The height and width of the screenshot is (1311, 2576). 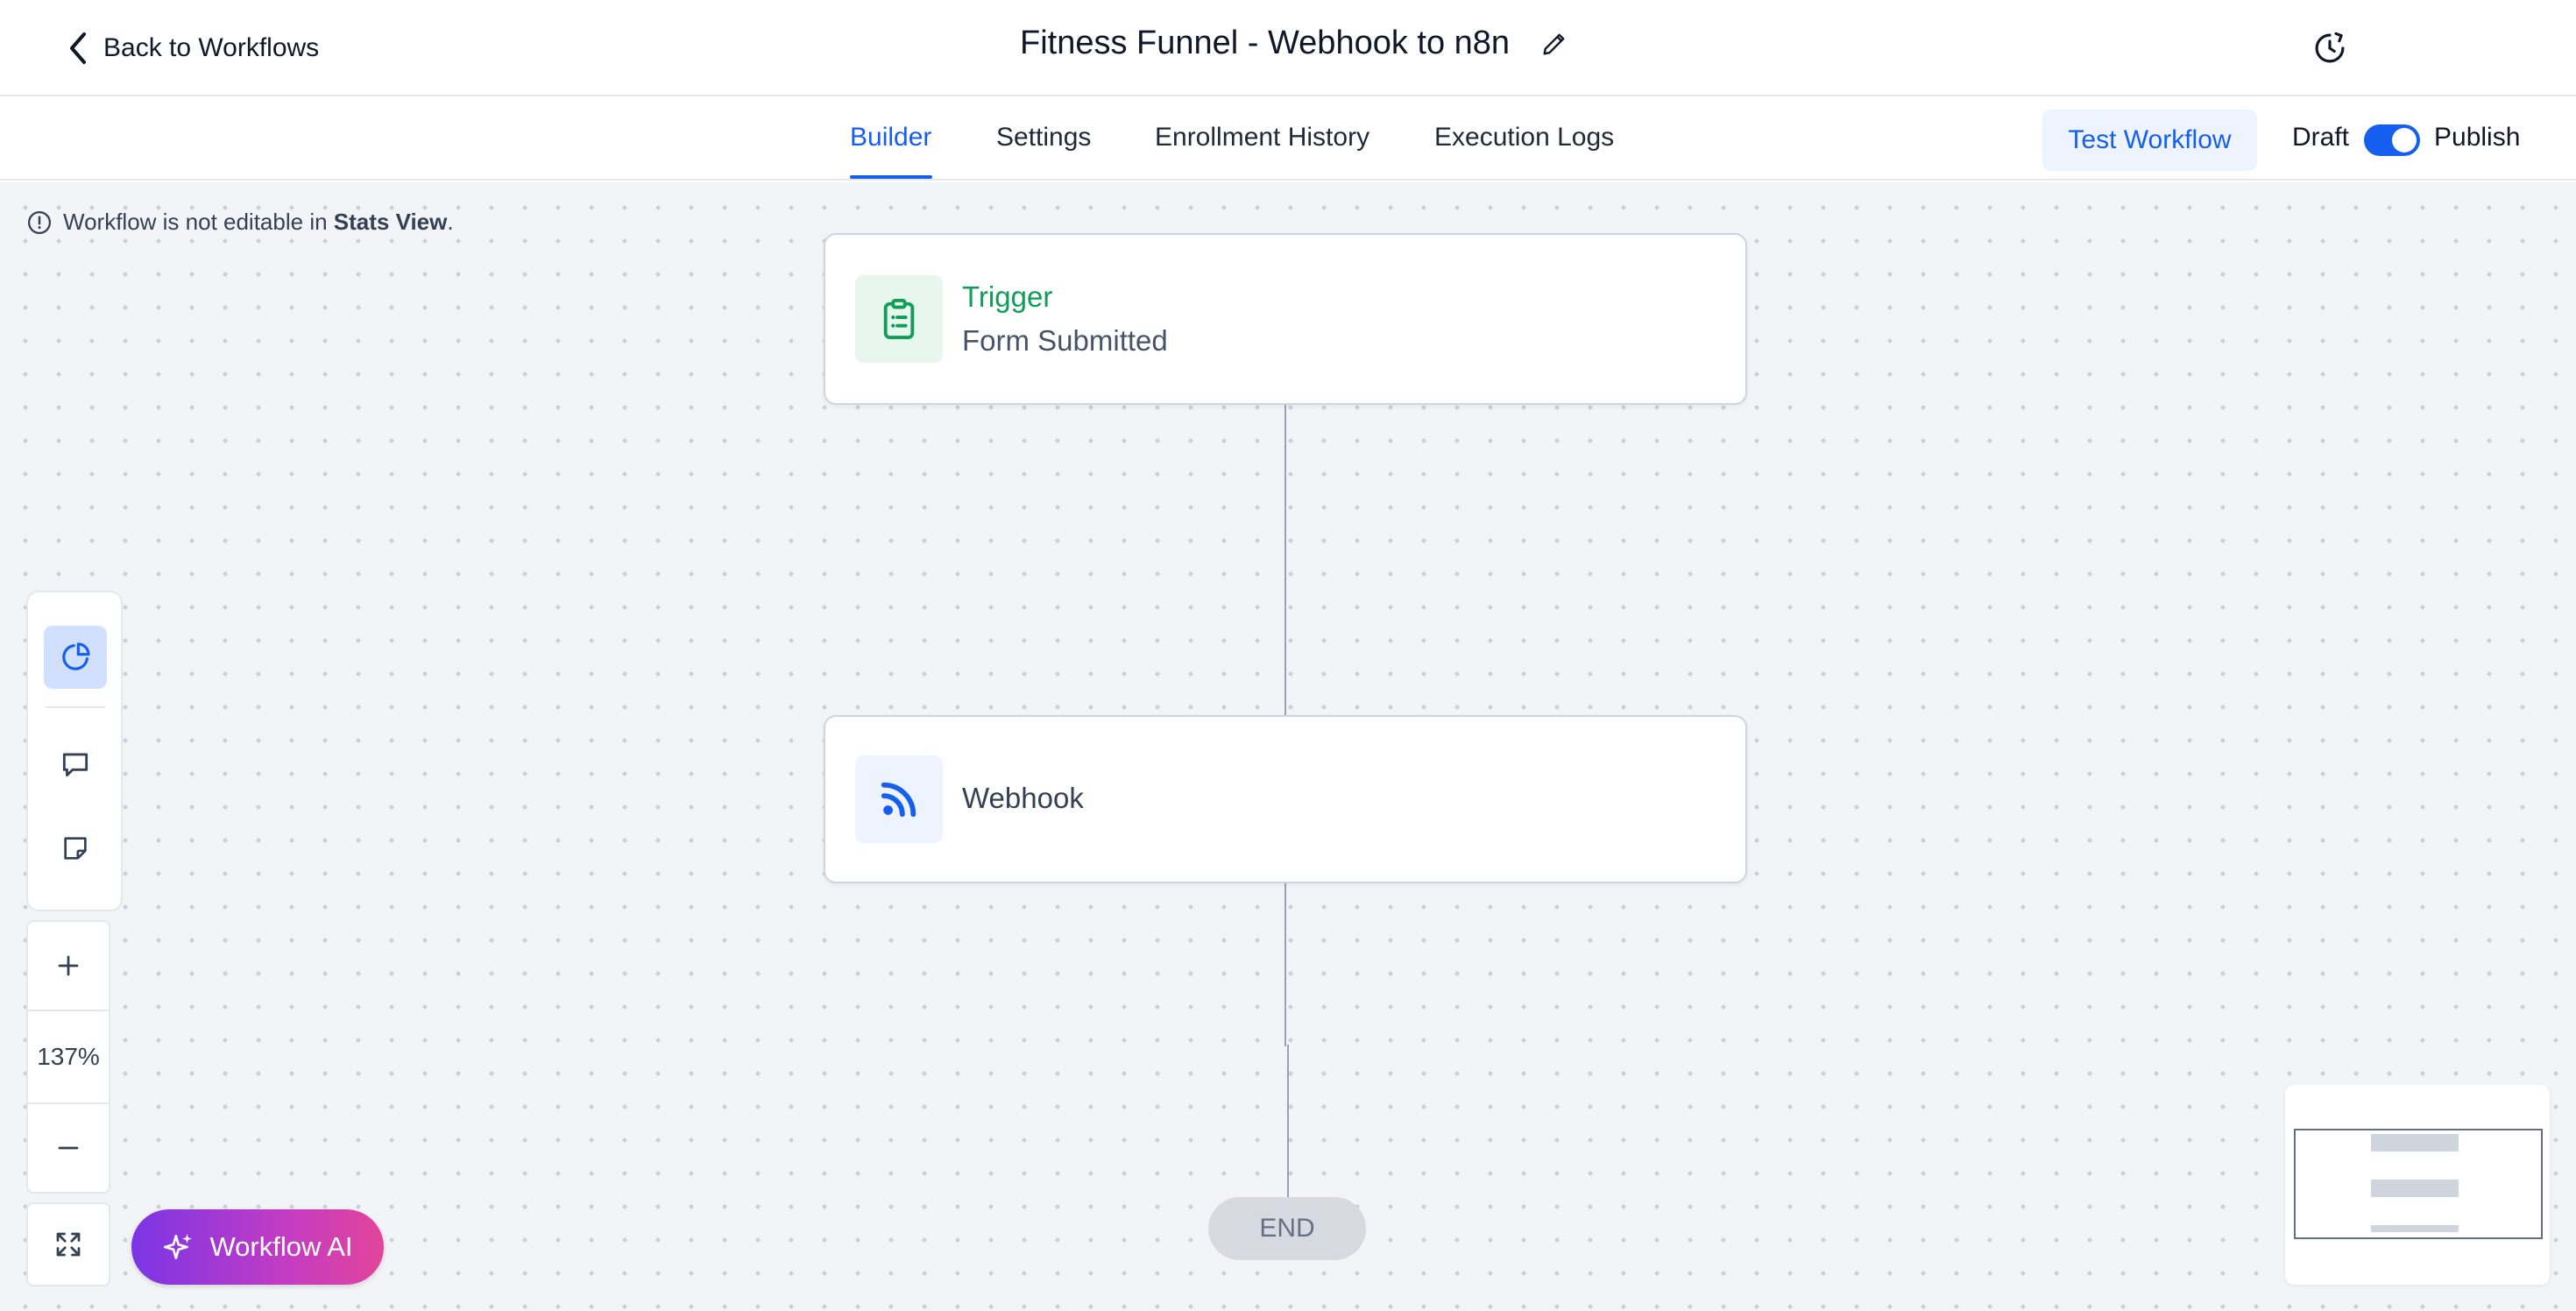 I want to click on zoom-out-button, so click(x=68, y=1148).